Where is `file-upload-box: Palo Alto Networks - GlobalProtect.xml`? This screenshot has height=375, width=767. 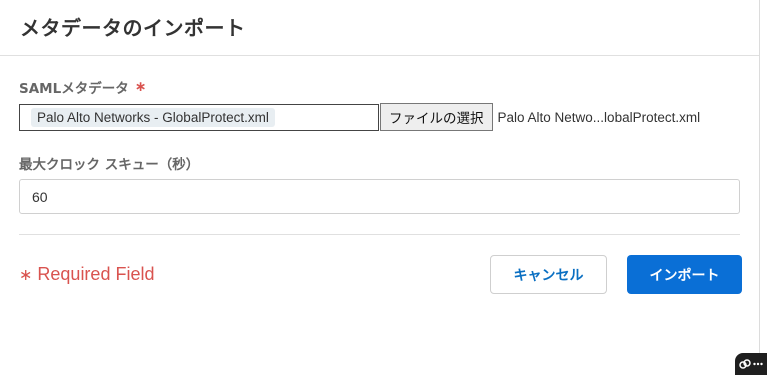 file-upload-box: Palo Alto Networks - GlobalProtect.xml is located at coordinates (199, 117).